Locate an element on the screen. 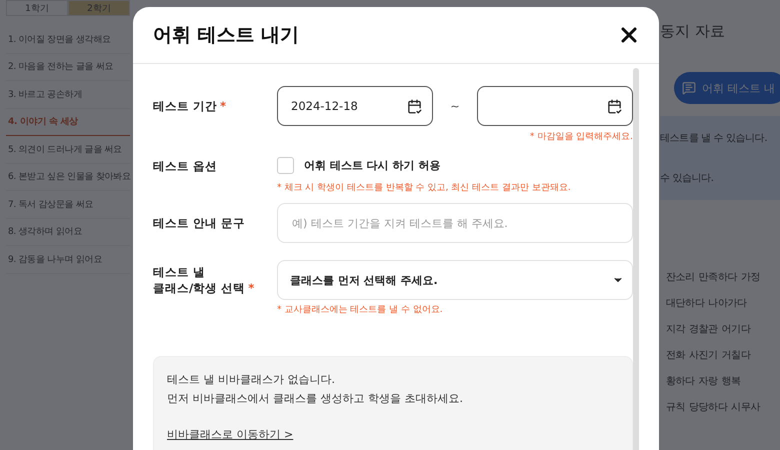 The width and height of the screenshot is (780, 450). notice-text: 테스트를 낼 수 있습니다. is located at coordinates (714, 138).